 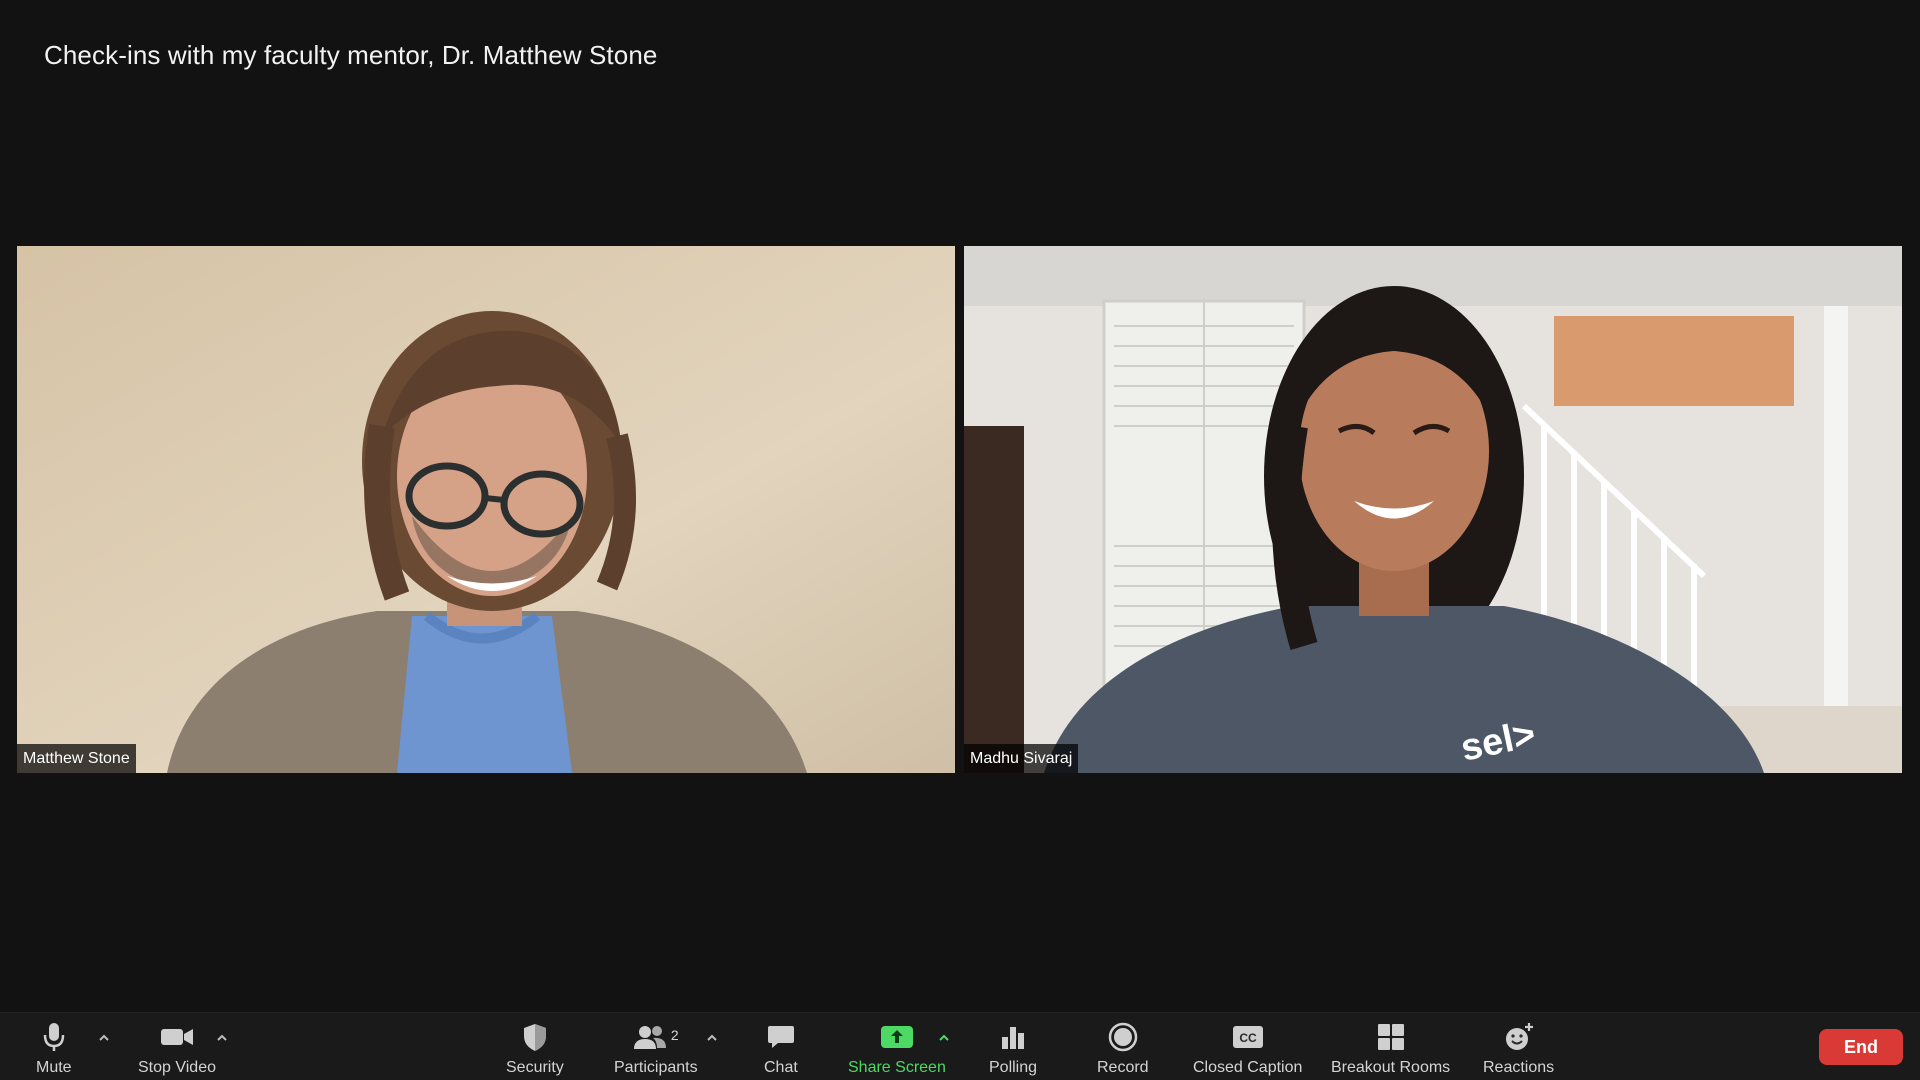 What do you see at coordinates (712, 1038) in the screenshot?
I see `participants-options-chevron-up-icon` at bounding box center [712, 1038].